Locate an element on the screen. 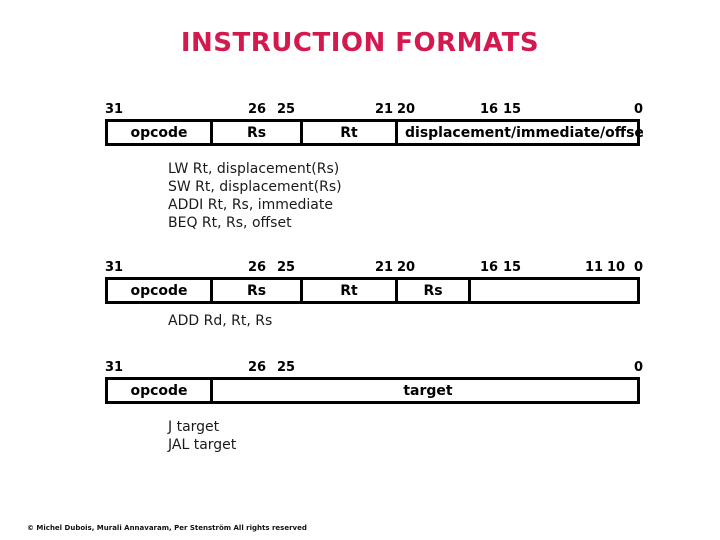 This screenshot has height=540, width=720. instruction-field-empty is located at coordinates (557, 290).